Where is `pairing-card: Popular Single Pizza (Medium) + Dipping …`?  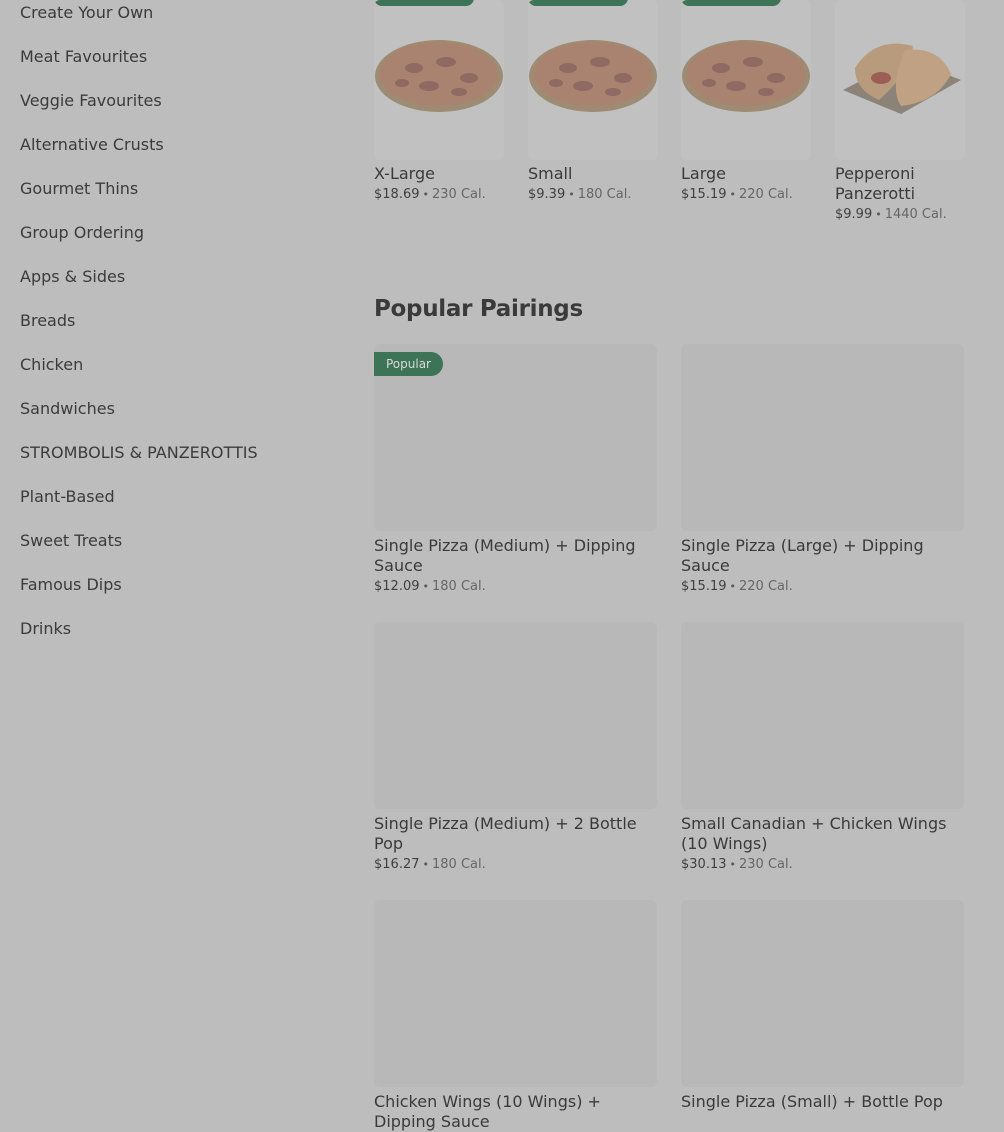
pairing-card: Popular Single Pizza (Medium) + Dipping … is located at coordinates (515, 469).